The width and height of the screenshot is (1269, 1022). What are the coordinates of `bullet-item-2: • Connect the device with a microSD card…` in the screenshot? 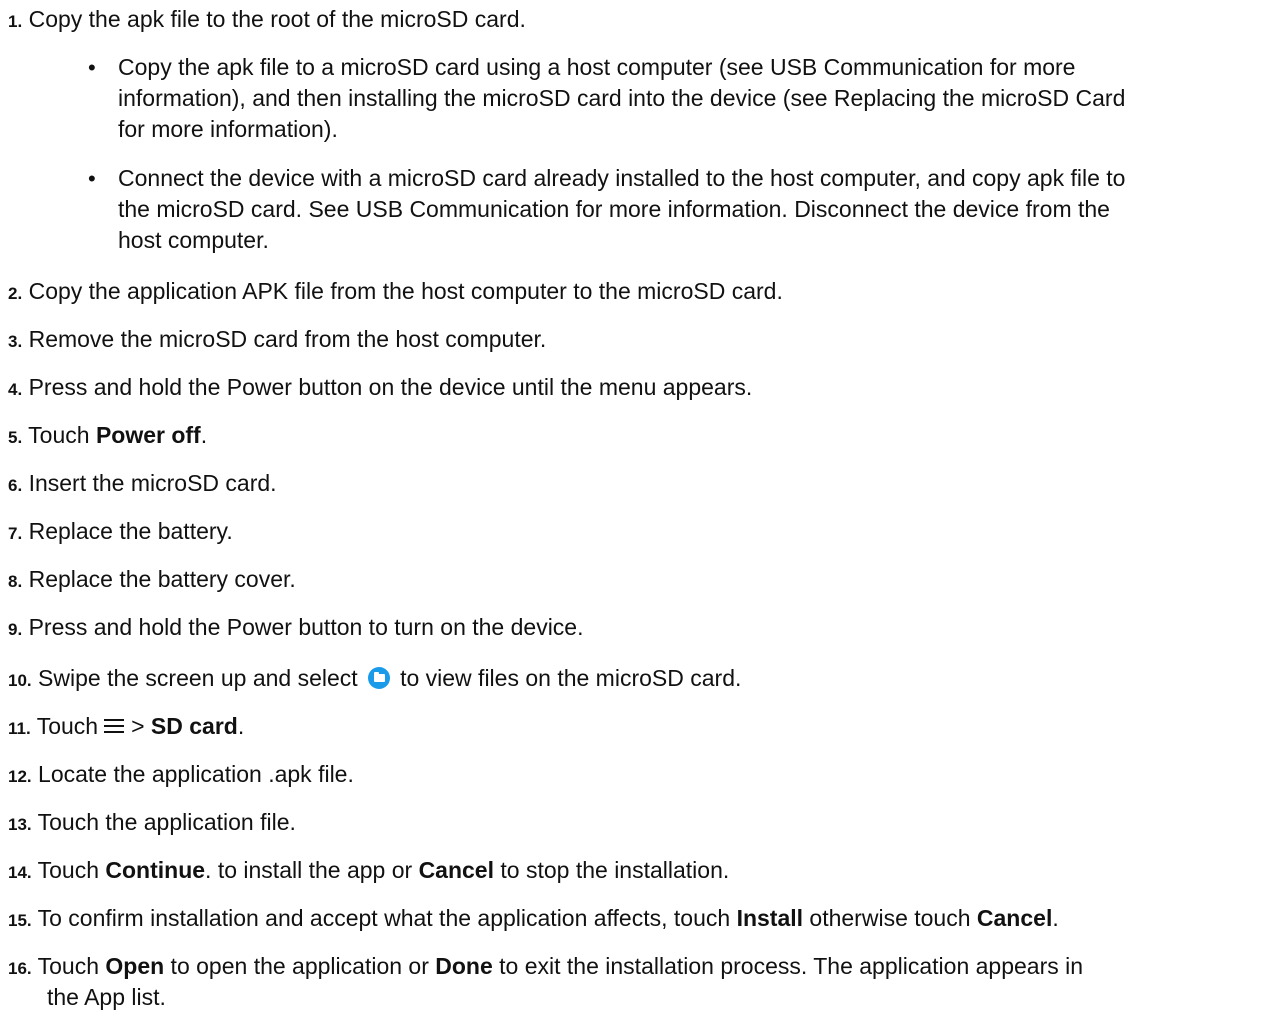 It's located at (673, 209).